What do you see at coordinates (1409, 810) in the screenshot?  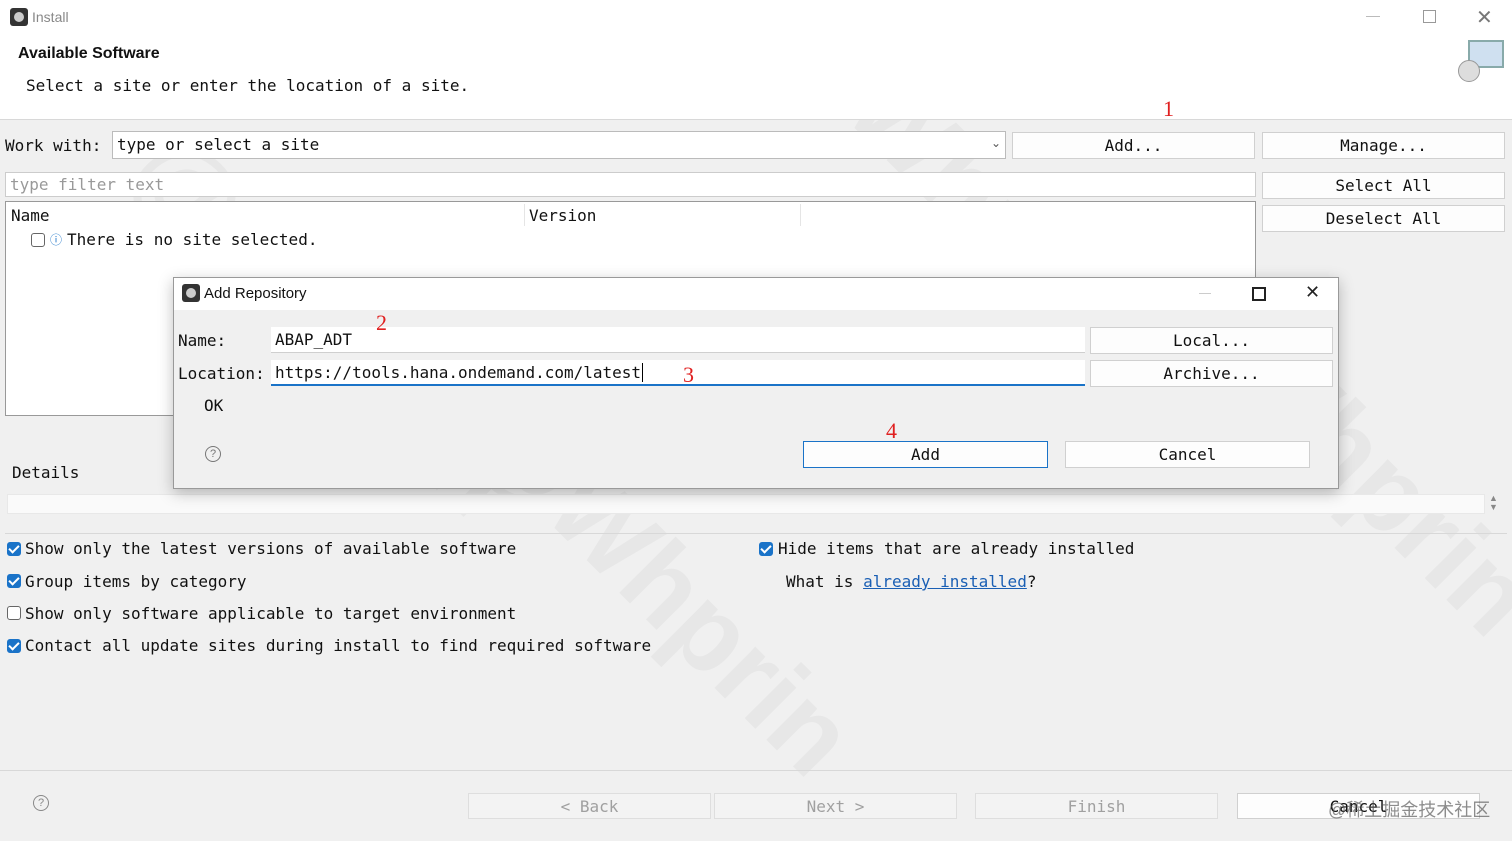 I see `watermark-text: @稀土掘金技术社区` at bounding box center [1409, 810].